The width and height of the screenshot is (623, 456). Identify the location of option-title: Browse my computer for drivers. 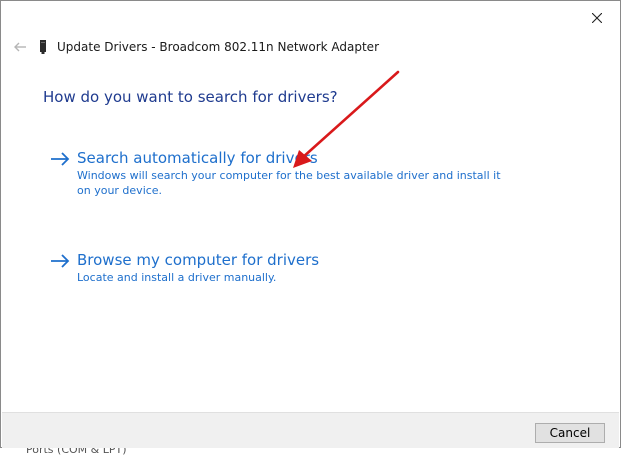
(198, 260).